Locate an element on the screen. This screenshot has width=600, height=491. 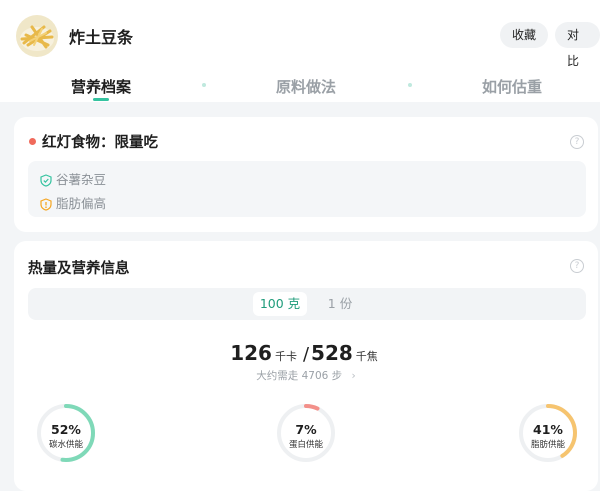
tag-grain: 谷薯杂豆 is located at coordinates (73, 178).